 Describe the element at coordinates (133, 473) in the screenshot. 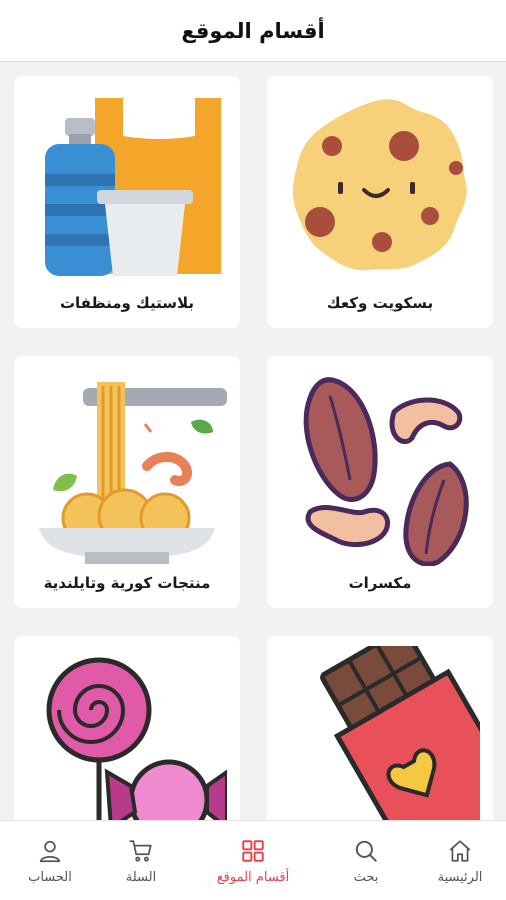

I see `noodles-icon` at that location.